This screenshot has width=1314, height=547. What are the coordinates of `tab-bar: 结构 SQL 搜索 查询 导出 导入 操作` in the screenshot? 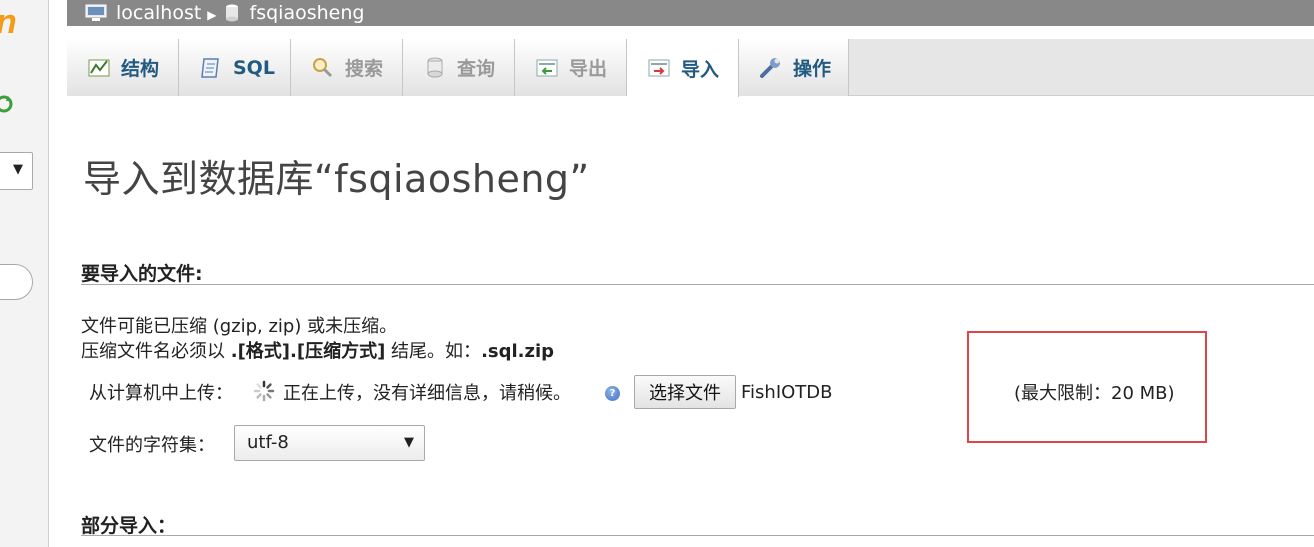 It's located at (690, 68).